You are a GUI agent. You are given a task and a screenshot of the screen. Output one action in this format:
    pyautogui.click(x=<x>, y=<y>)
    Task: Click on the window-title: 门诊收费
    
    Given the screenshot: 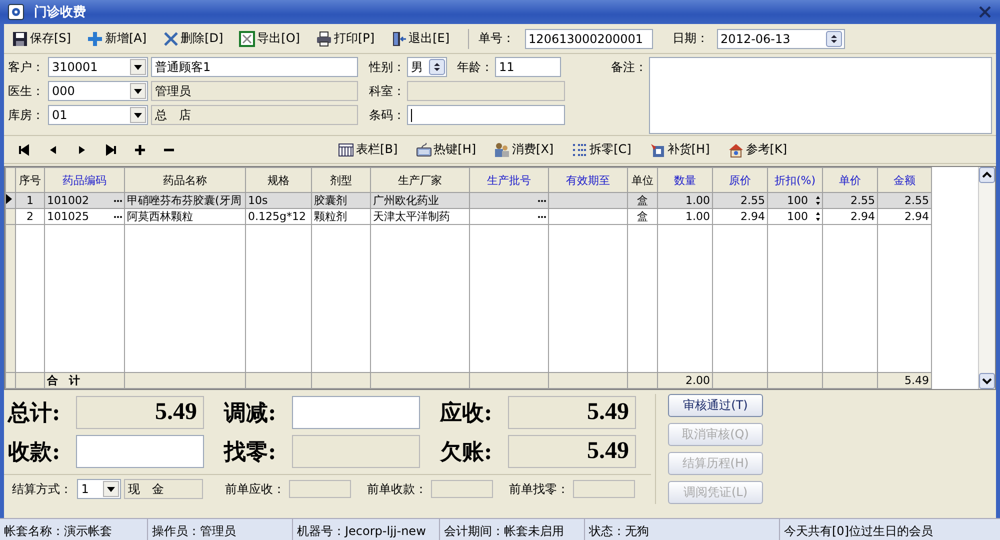 What is the action you would take?
    pyautogui.click(x=60, y=12)
    